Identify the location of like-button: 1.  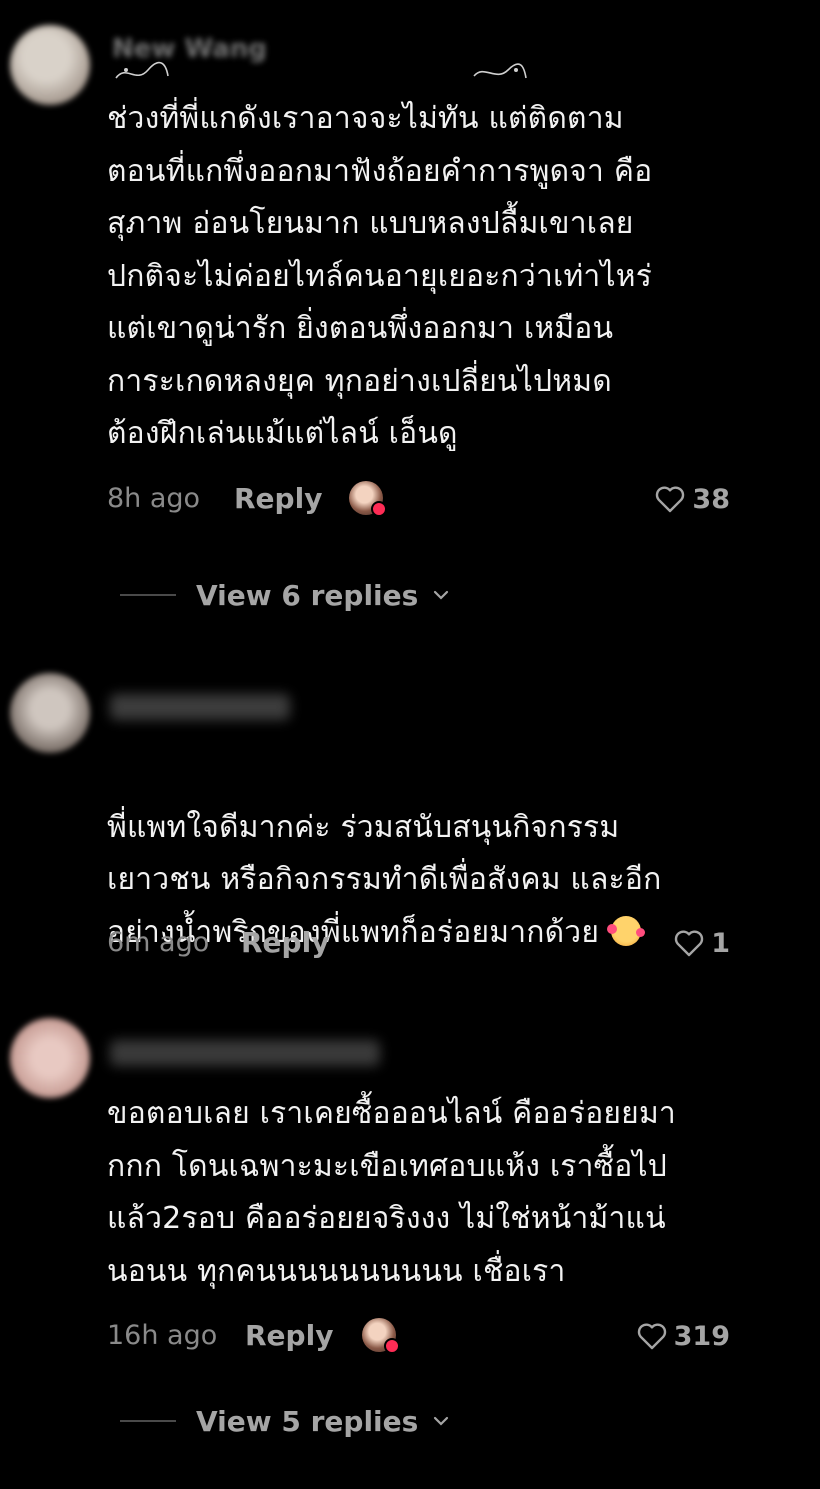
(701, 943).